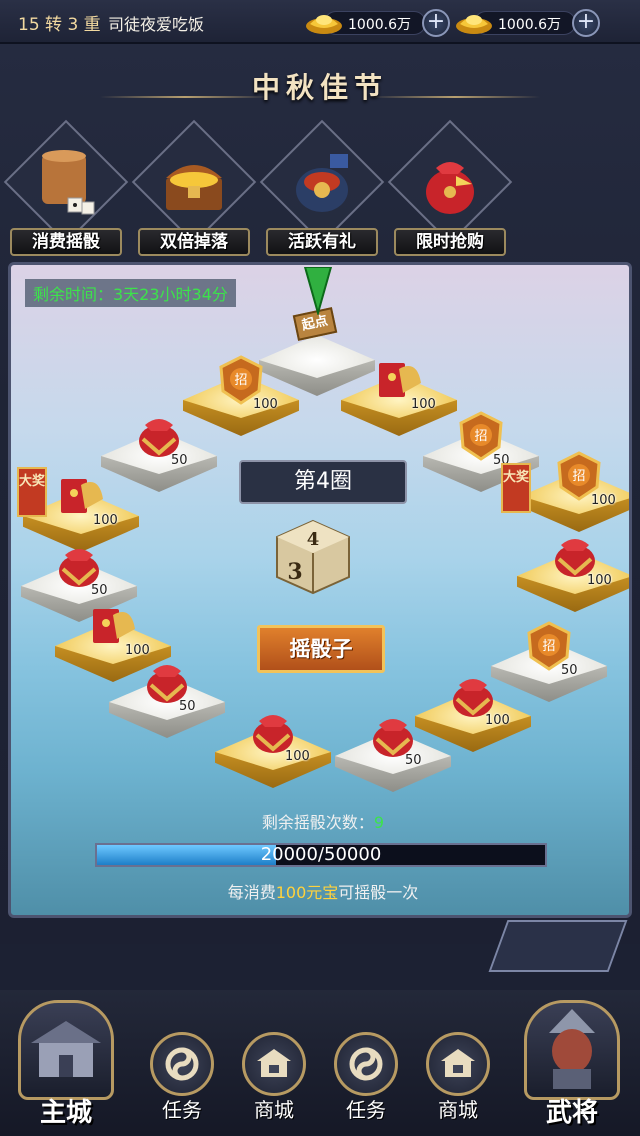 Image resolution: width=640 pixels, height=1136 pixels. What do you see at coordinates (194, 242) in the screenshot?
I see `tab-label: 双倍掉落` at bounding box center [194, 242].